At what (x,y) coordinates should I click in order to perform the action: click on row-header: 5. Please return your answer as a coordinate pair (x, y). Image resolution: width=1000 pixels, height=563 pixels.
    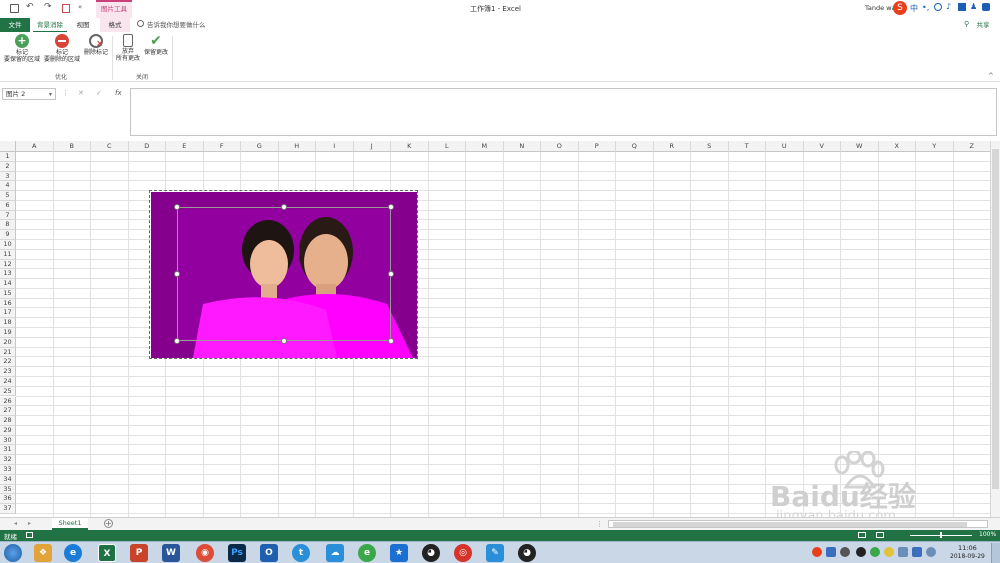
    Looking at the image, I should click on (8, 196).